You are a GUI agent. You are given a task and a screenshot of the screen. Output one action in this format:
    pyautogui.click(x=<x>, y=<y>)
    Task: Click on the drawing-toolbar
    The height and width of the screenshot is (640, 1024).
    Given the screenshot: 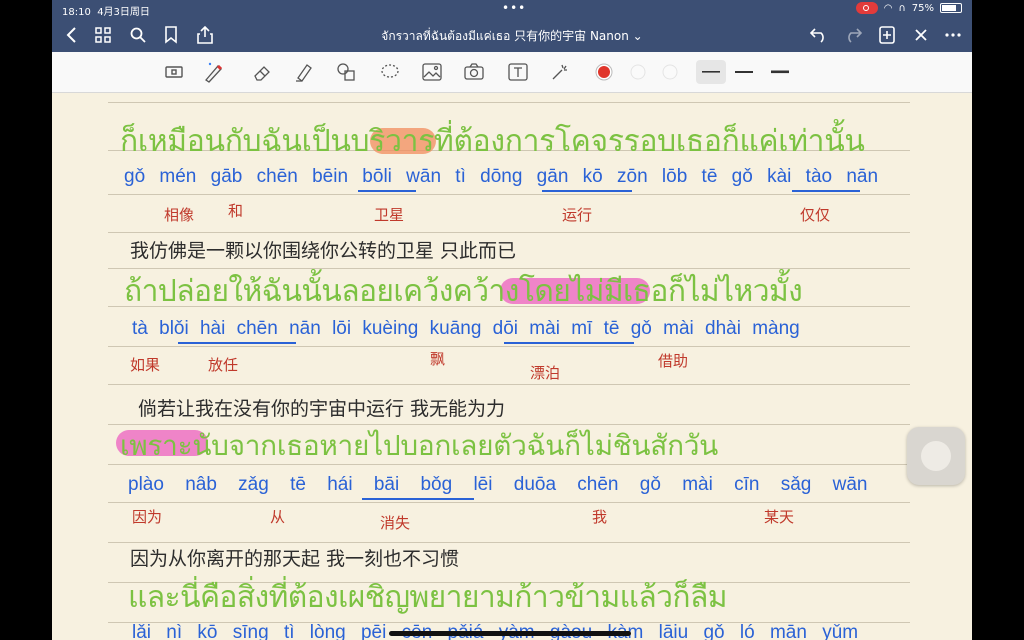 What is the action you would take?
    pyautogui.click(x=512, y=72)
    